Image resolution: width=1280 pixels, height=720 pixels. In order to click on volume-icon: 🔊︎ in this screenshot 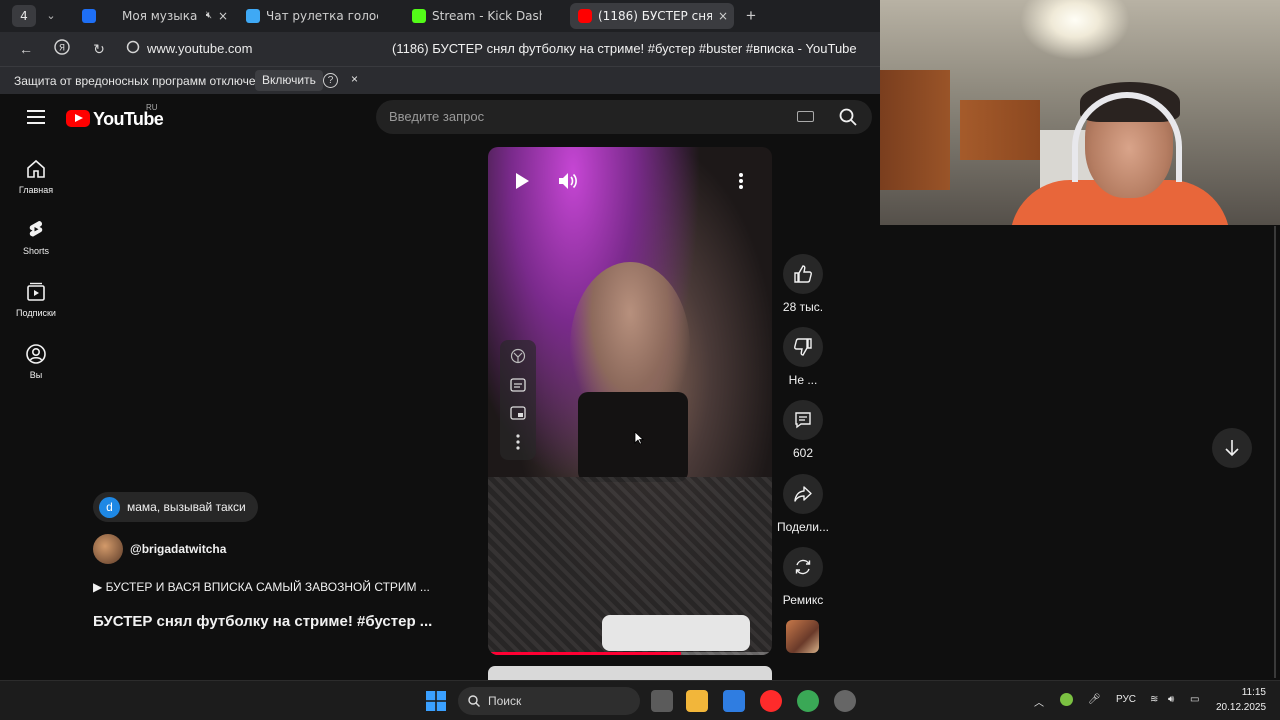, I will do `click(1171, 699)`.